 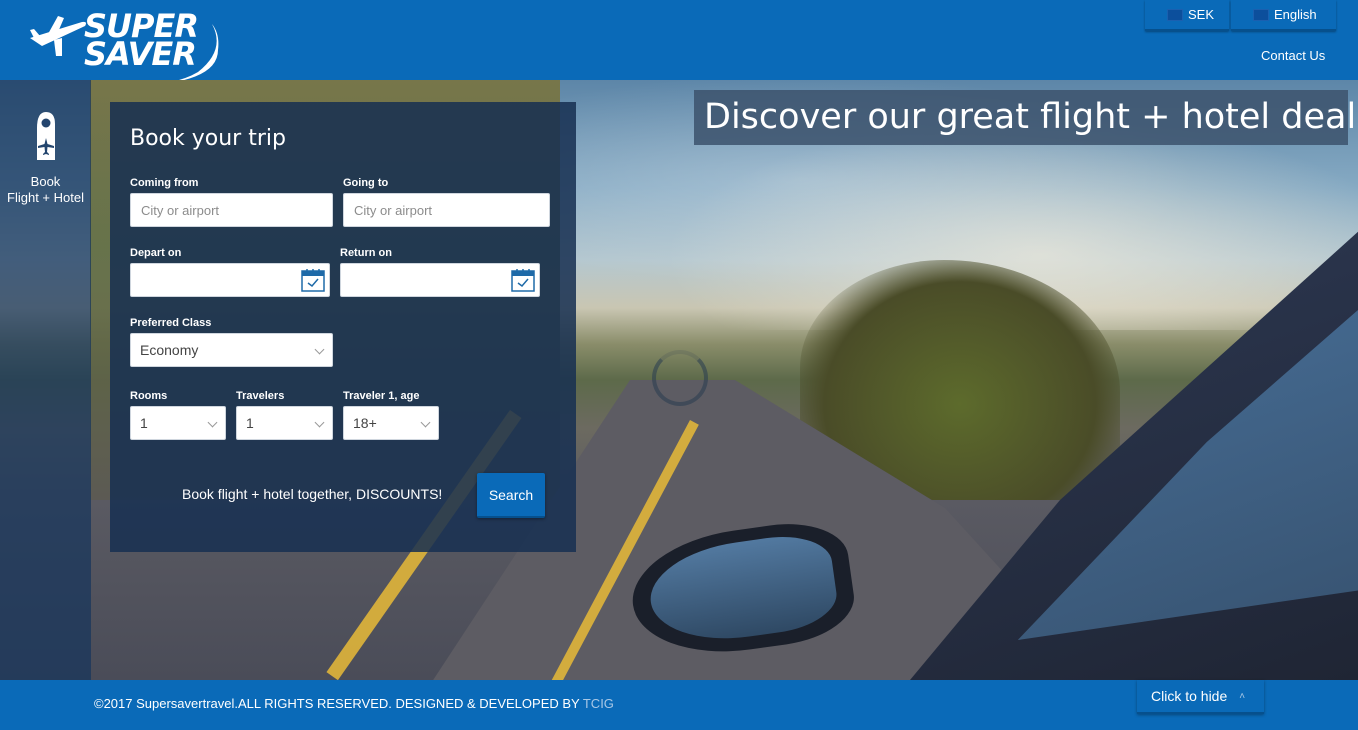 I want to click on traveler-age-value: 18+, so click(x=365, y=423).